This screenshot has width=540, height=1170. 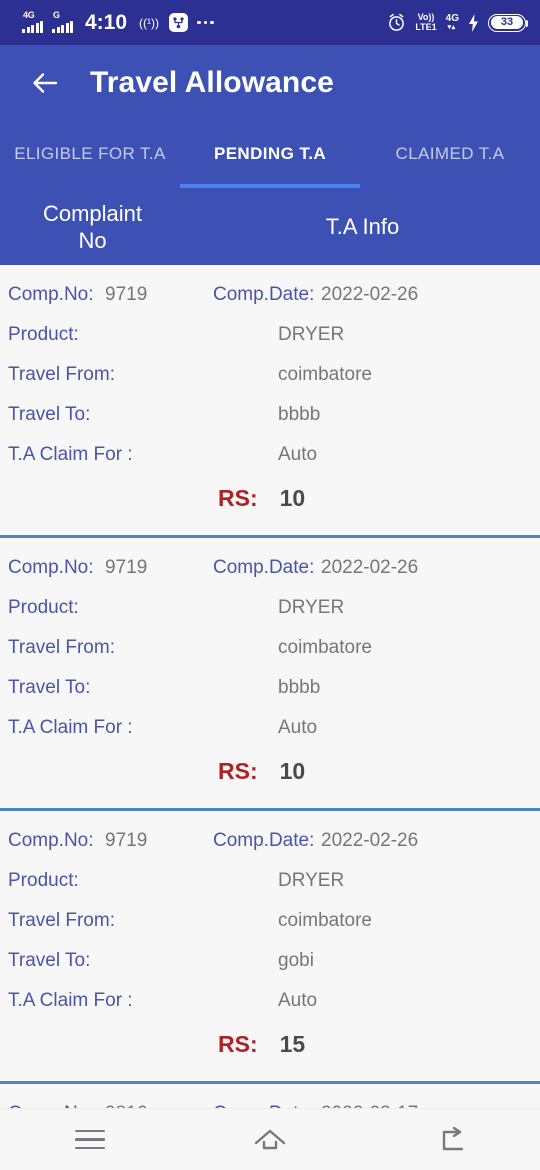 I want to click on volte-bottom-label: LTE1, so click(x=426, y=26).